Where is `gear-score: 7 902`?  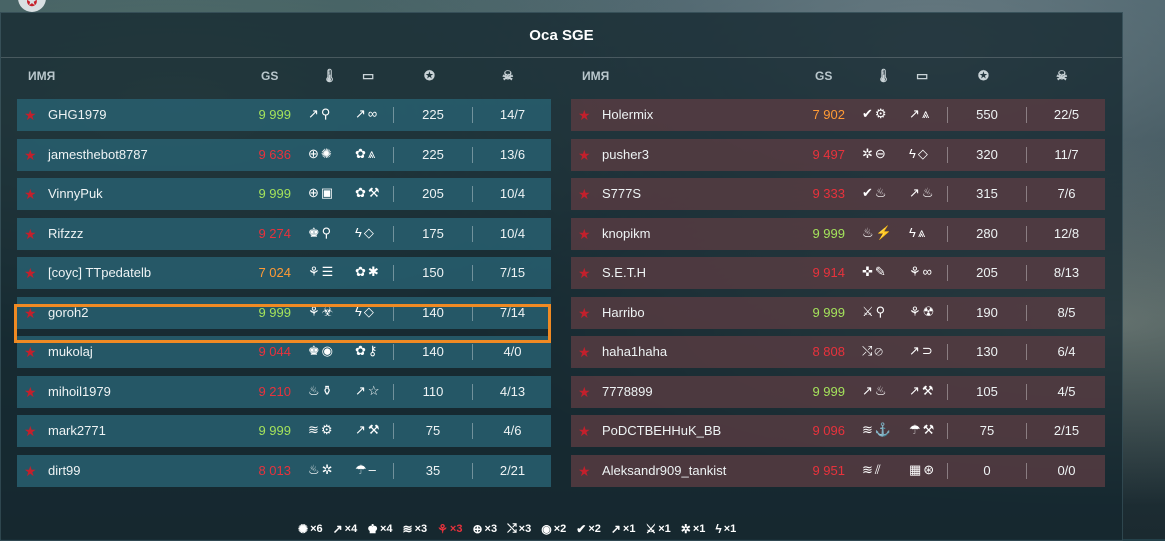 gear-score: 7 902 is located at coordinates (828, 114).